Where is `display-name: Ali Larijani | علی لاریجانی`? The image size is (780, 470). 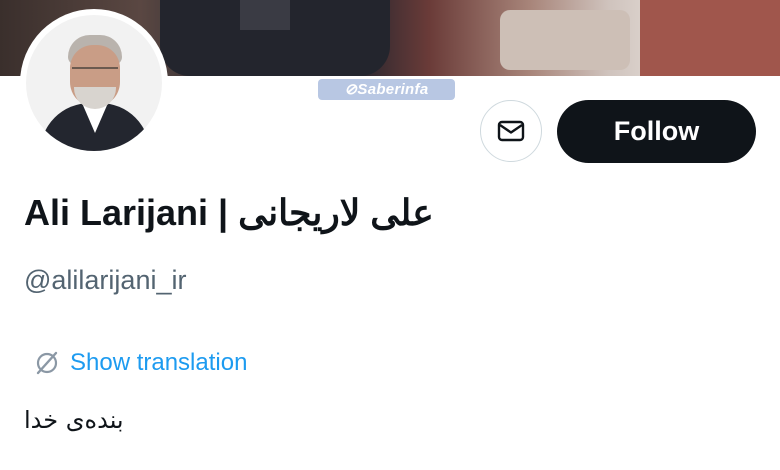
display-name: Ali Larijani | علی لاریجانی is located at coordinates (229, 212).